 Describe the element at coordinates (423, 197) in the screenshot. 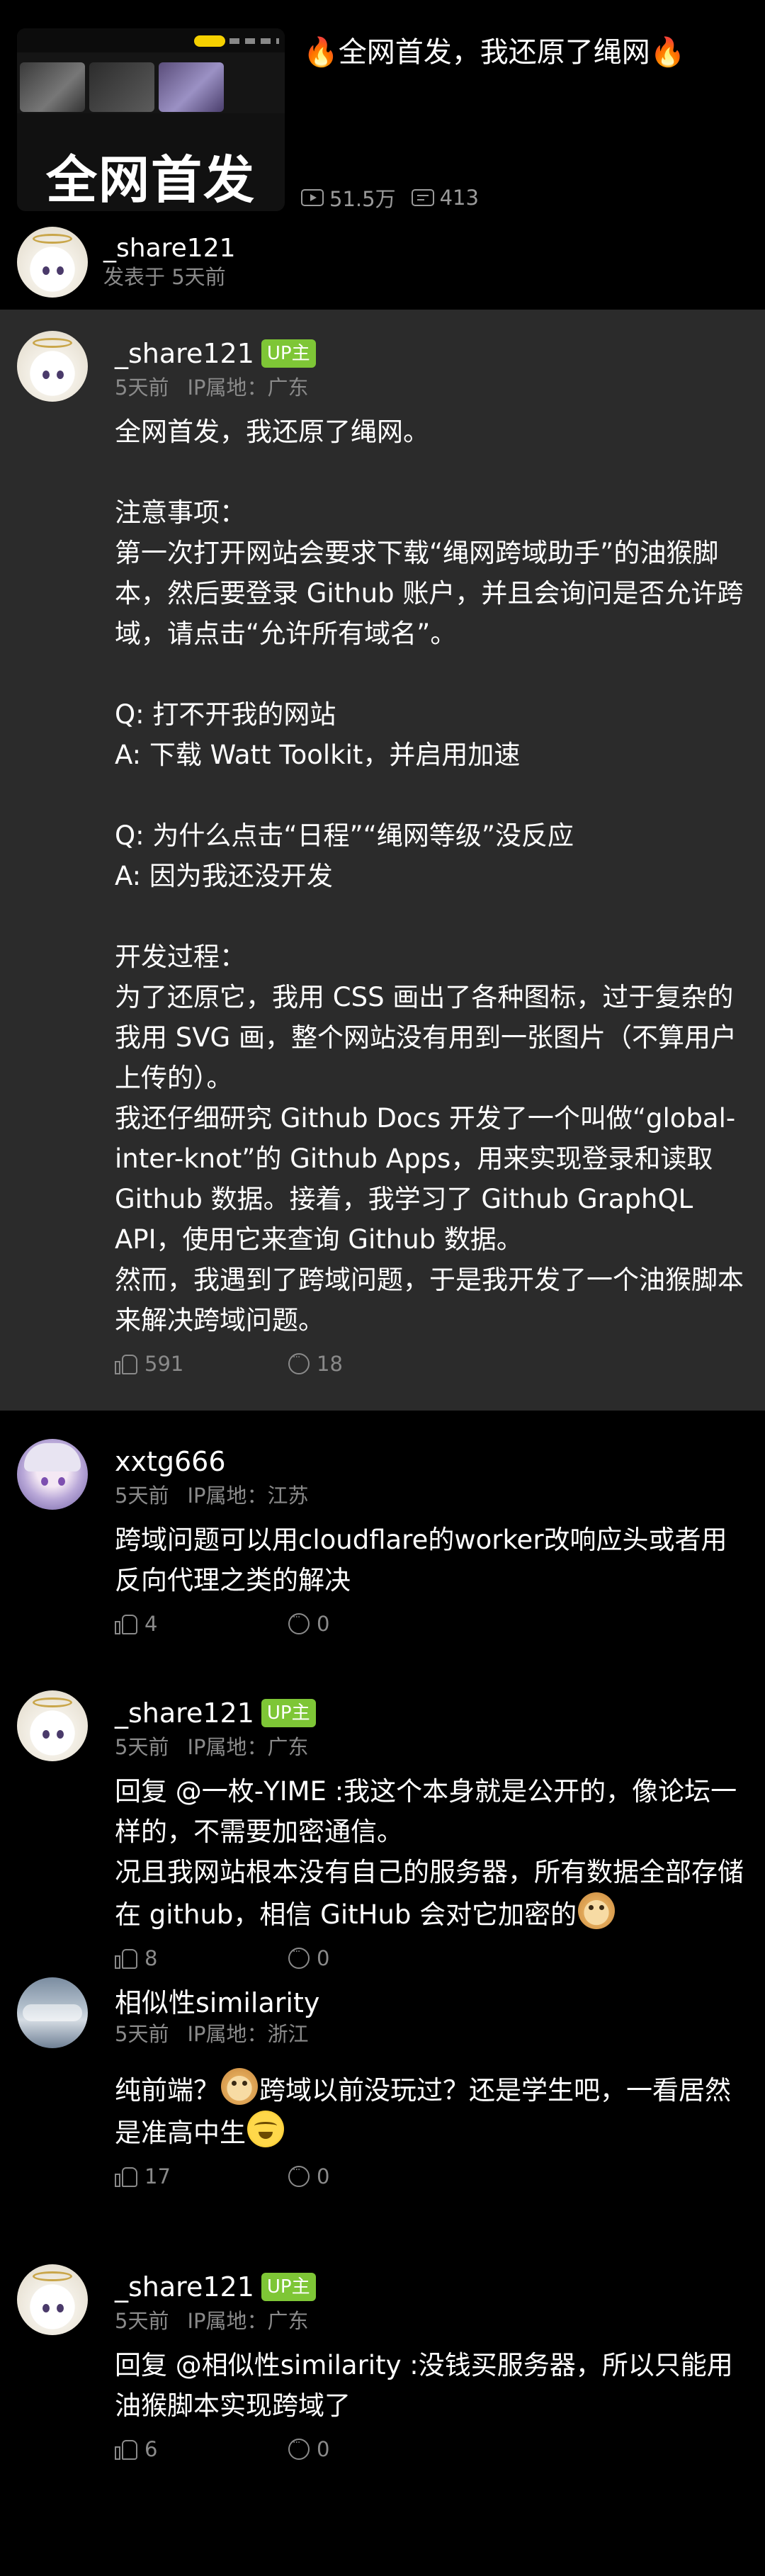

I see `danmaku-icon` at that location.